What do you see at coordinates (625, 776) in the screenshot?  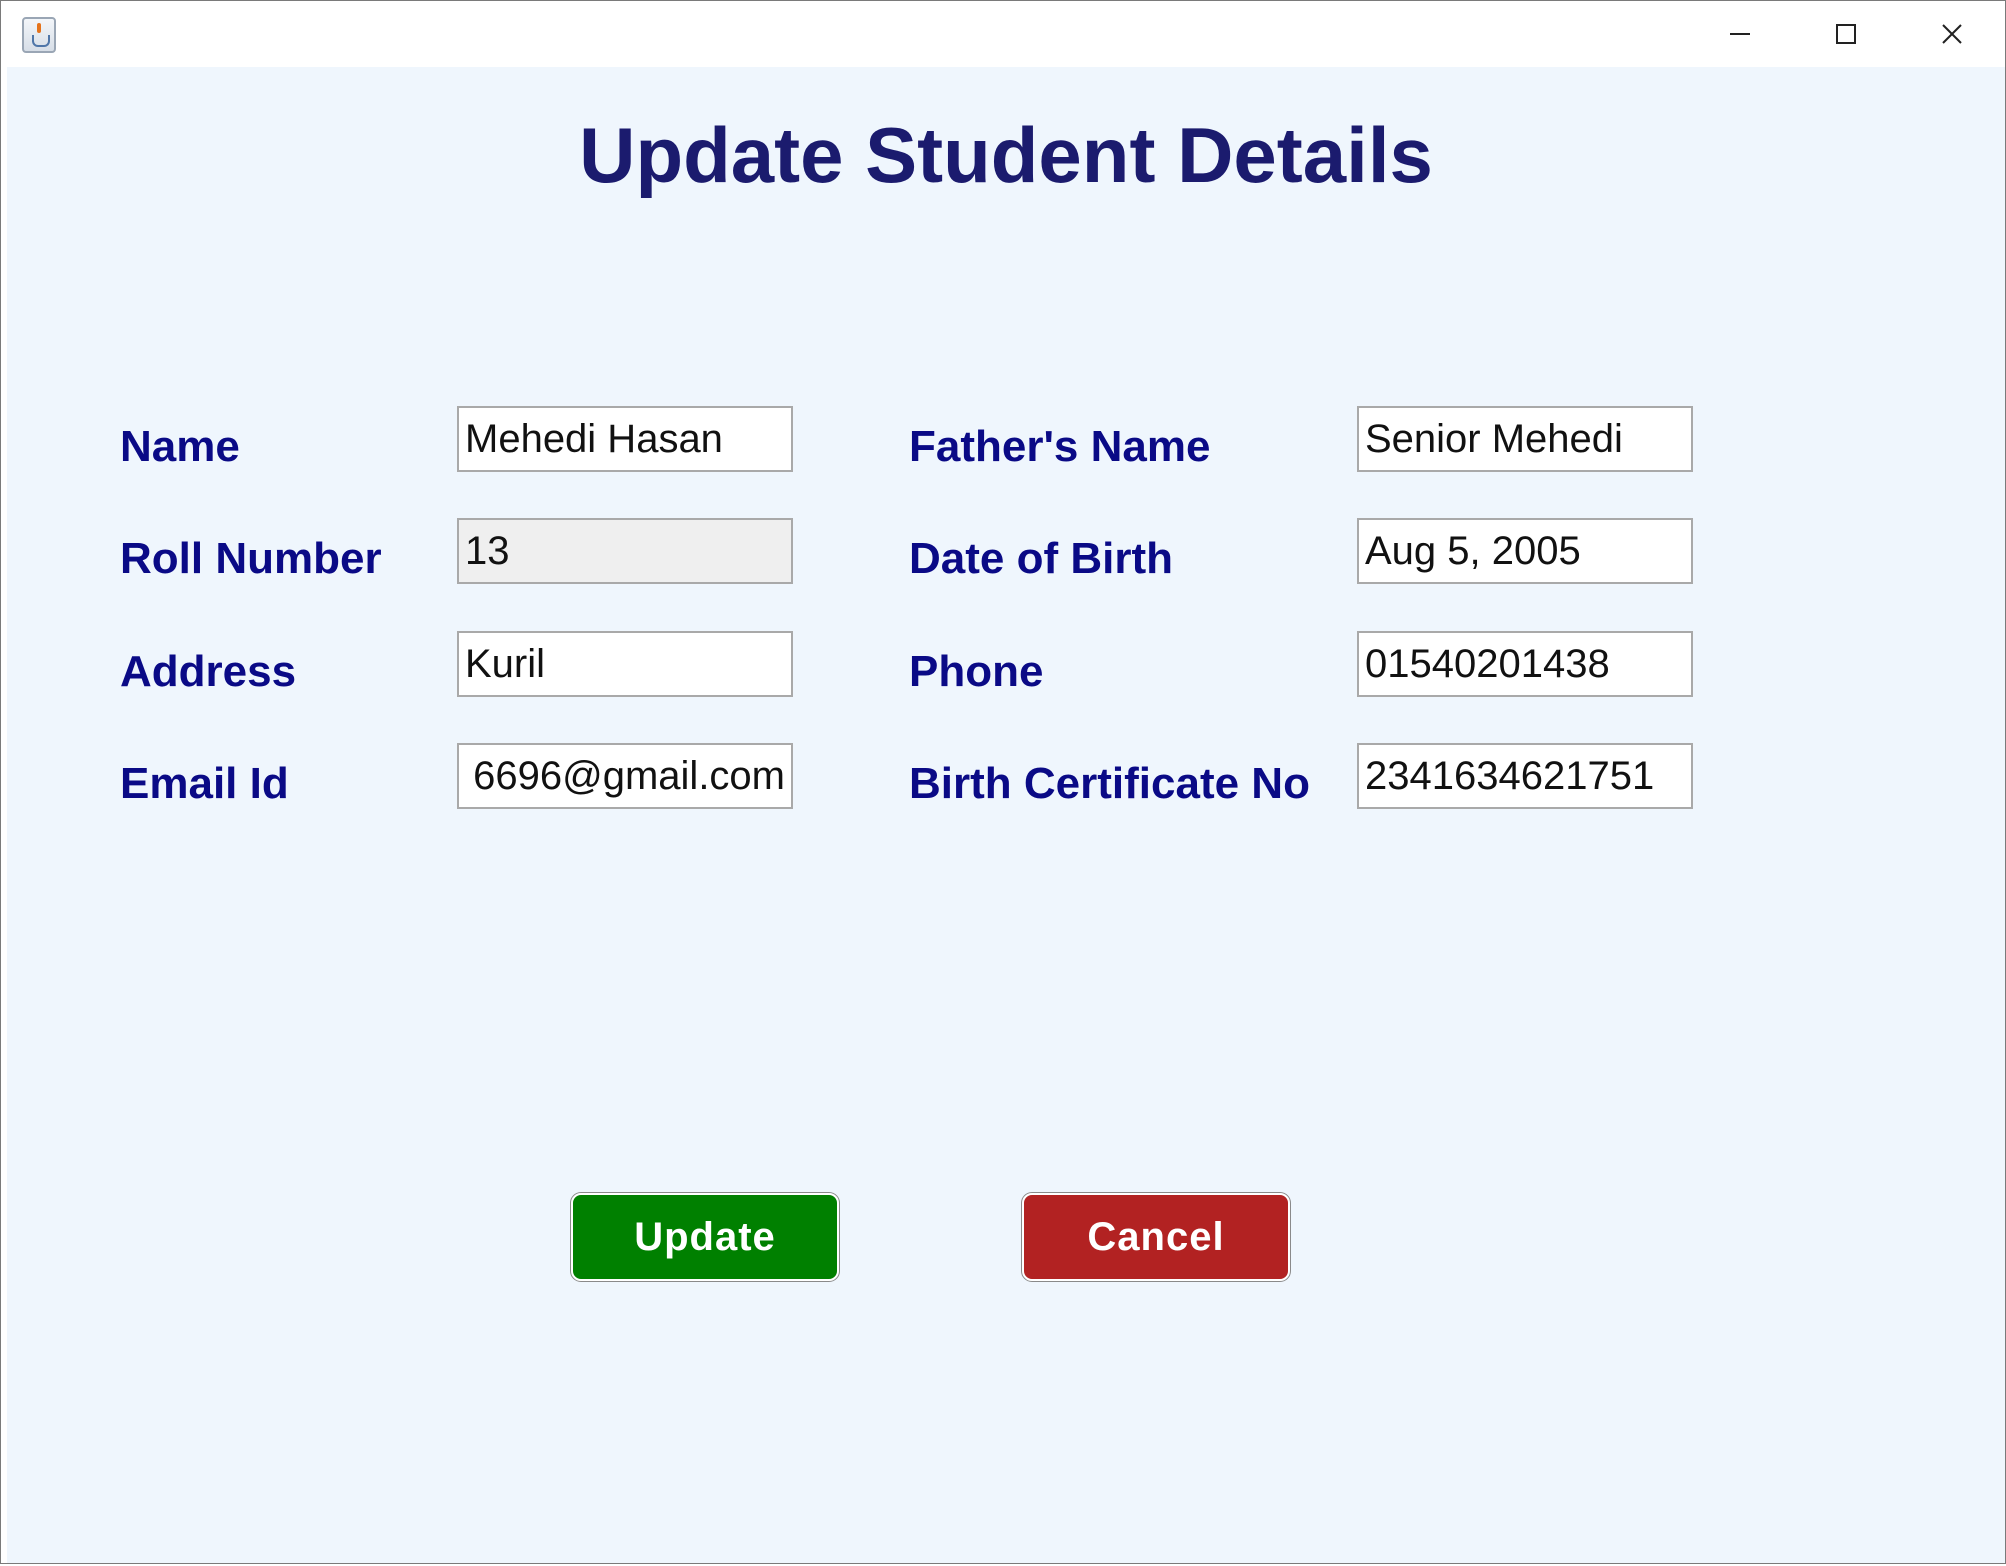 I see `email-field` at bounding box center [625, 776].